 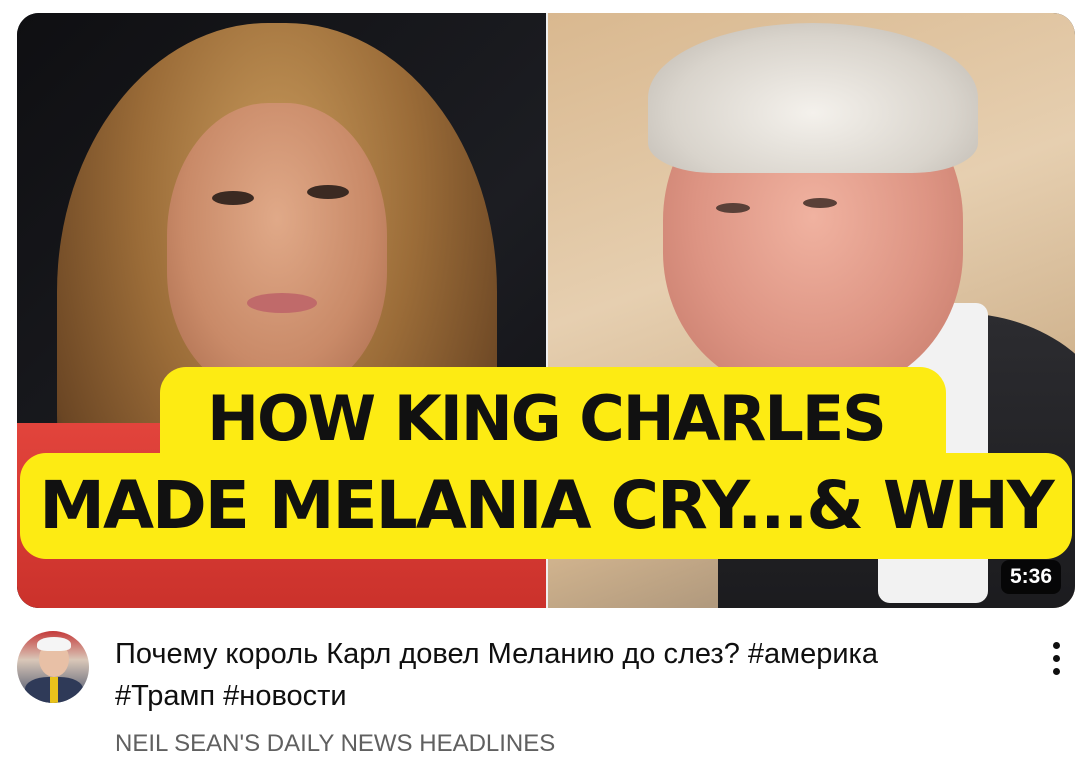 I want to click on duration-badge: 5:36, so click(x=1030, y=577).